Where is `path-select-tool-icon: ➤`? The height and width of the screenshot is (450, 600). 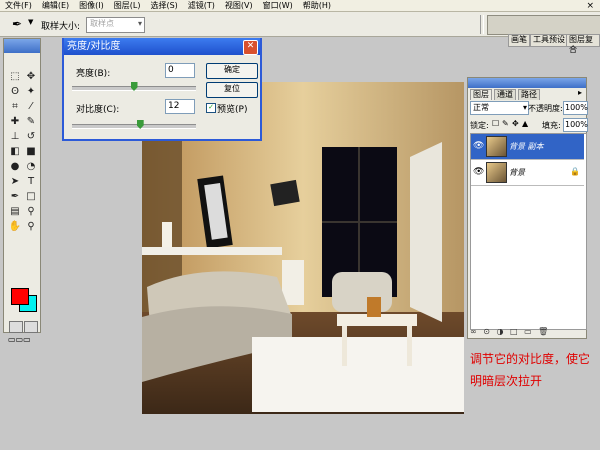 path-select-tool-icon: ➤ is located at coordinates (15, 181).